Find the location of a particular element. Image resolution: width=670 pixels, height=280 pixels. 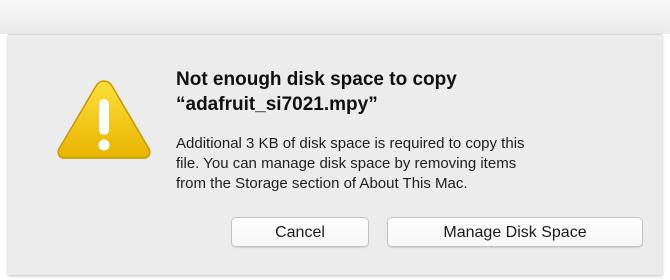

alert-title-line: Not enough disk space to copy is located at coordinates (316, 79).